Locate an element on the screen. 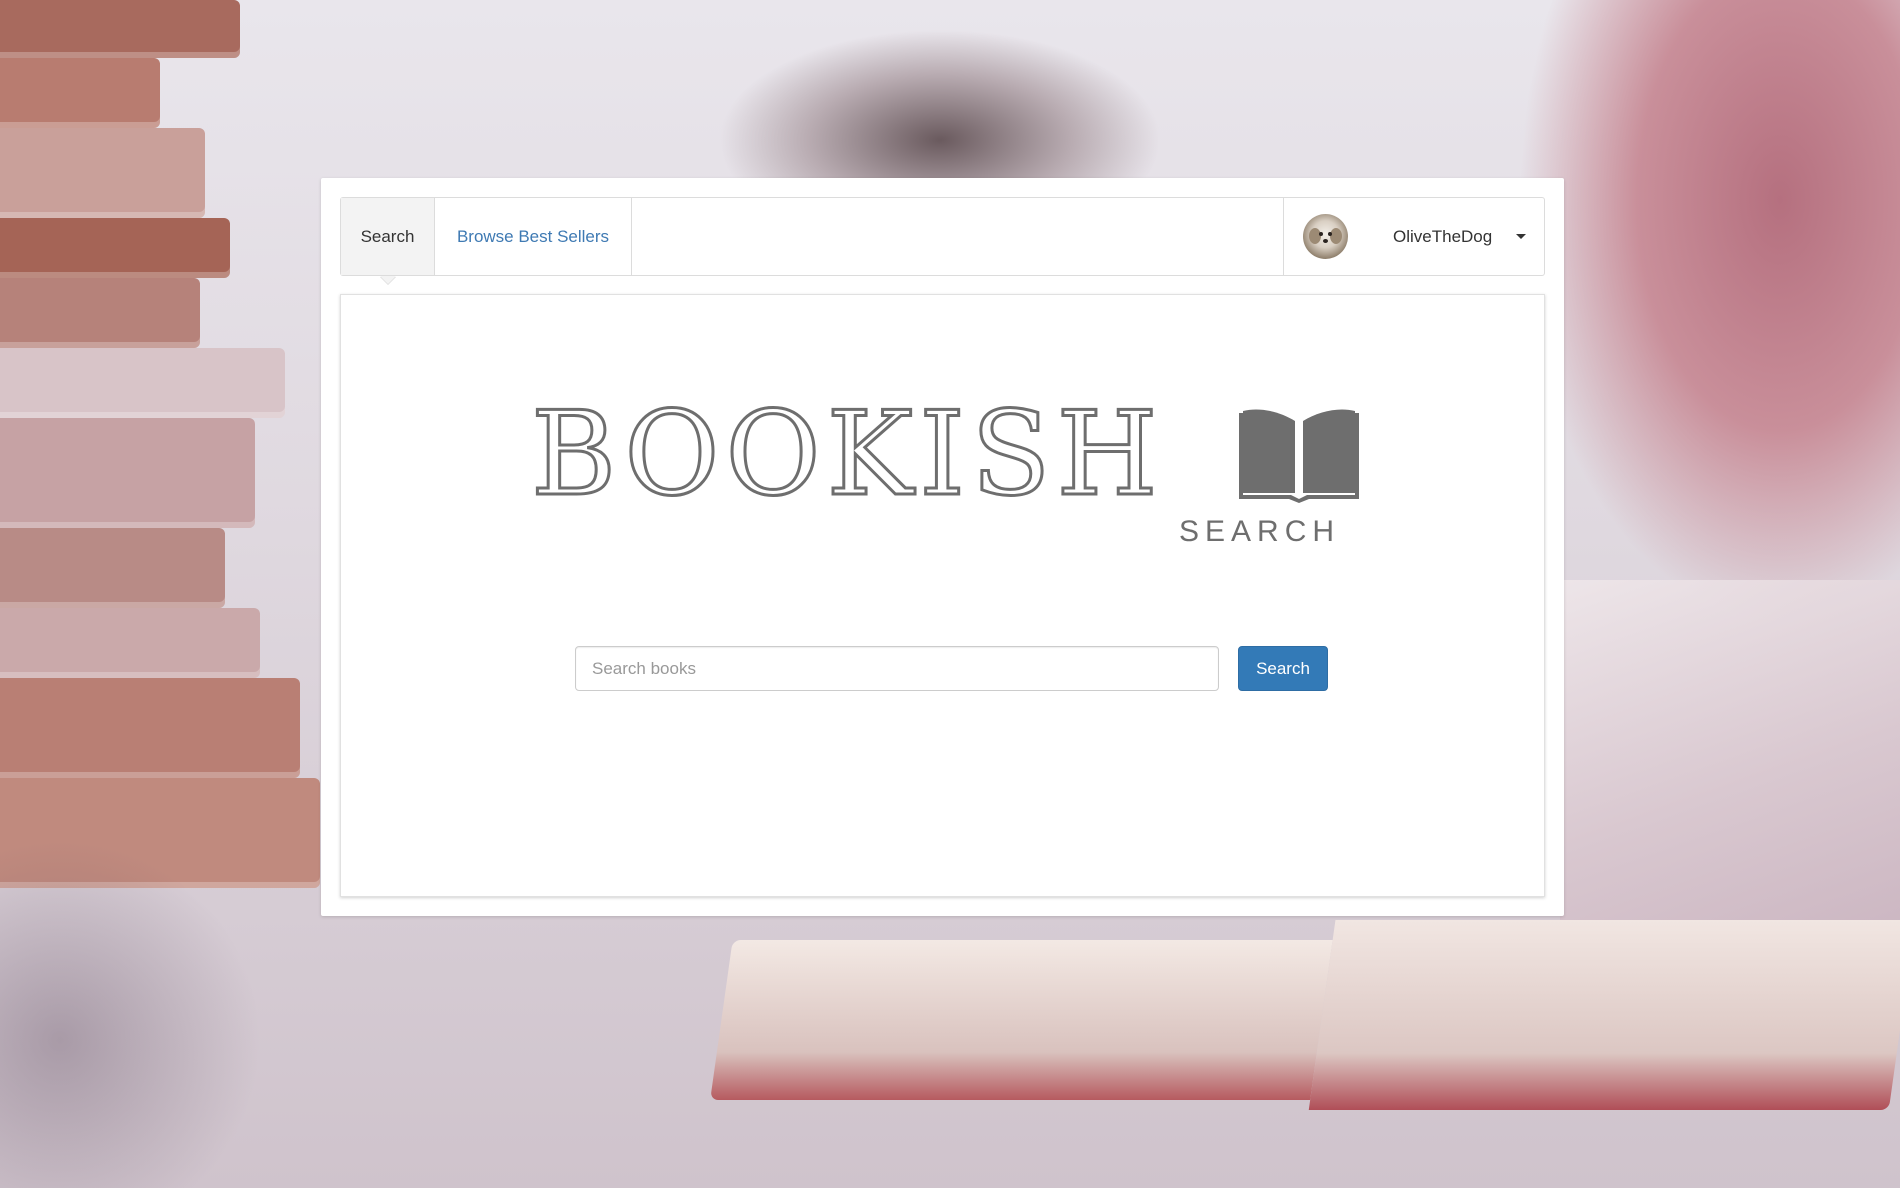  search-input is located at coordinates (897, 668).